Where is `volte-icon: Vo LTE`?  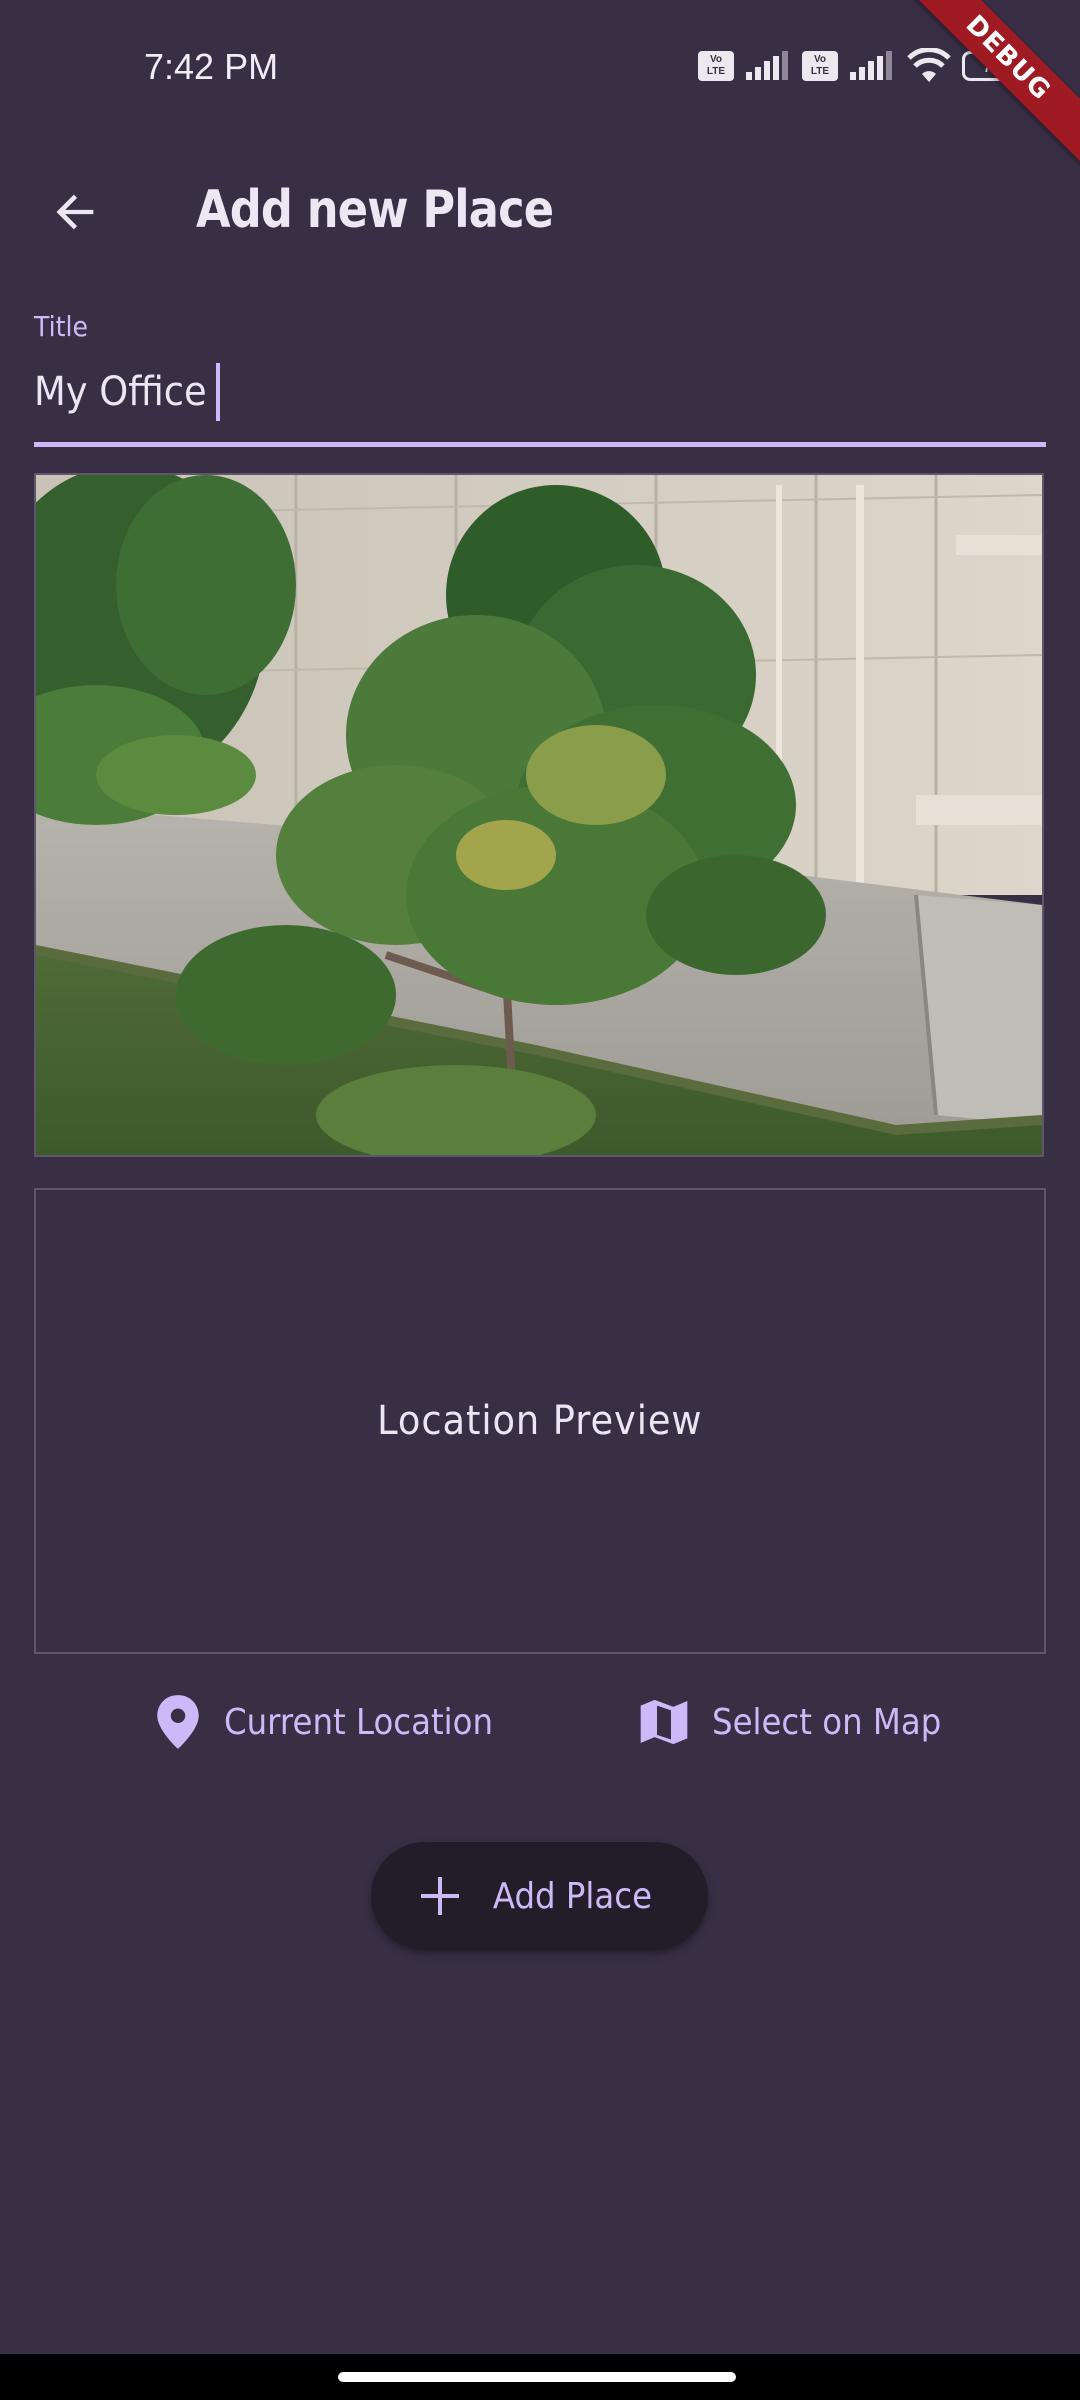 volte-icon: Vo LTE is located at coordinates (716, 66).